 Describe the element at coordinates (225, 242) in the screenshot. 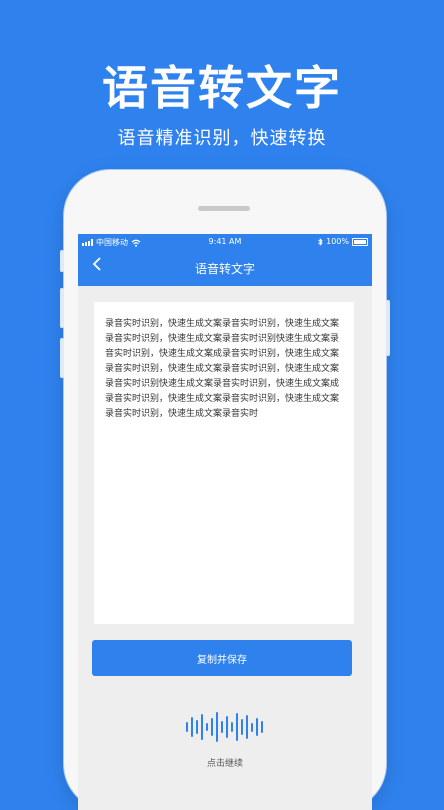

I see `status-bar: 中国移动 9:41 AM 100%` at that location.